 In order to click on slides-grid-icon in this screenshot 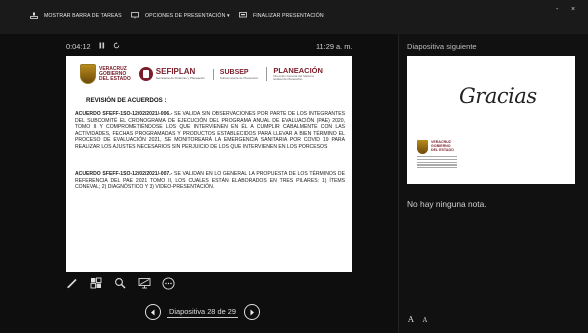, I will do `click(96, 283)`.